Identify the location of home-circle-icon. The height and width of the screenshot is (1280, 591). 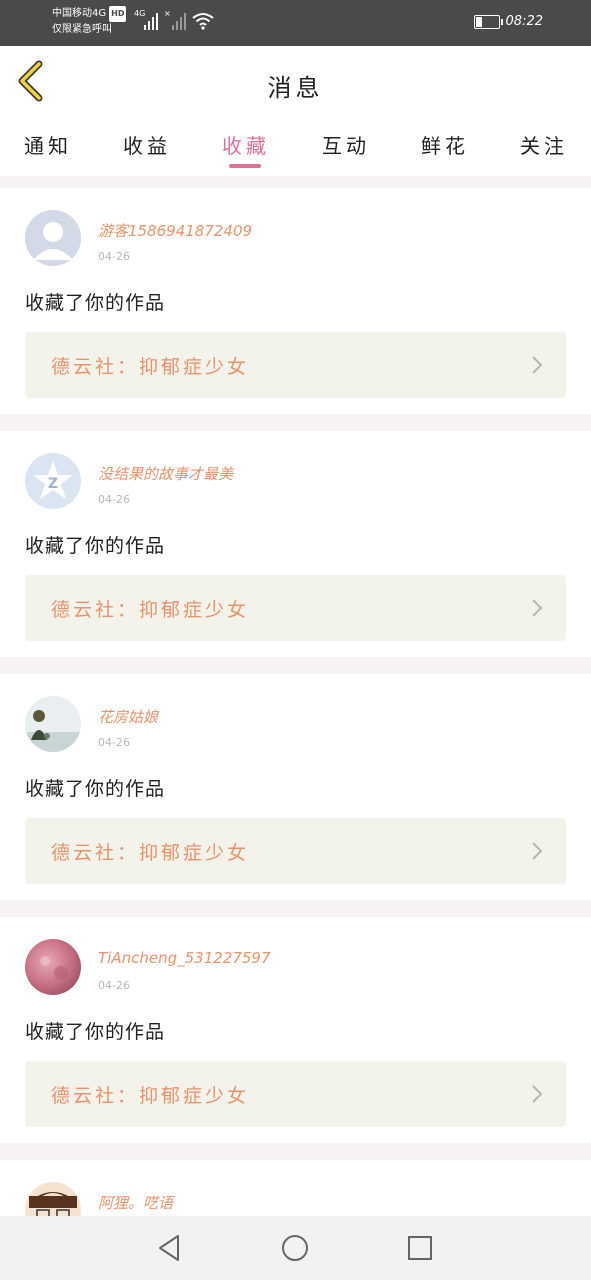
(295, 1248).